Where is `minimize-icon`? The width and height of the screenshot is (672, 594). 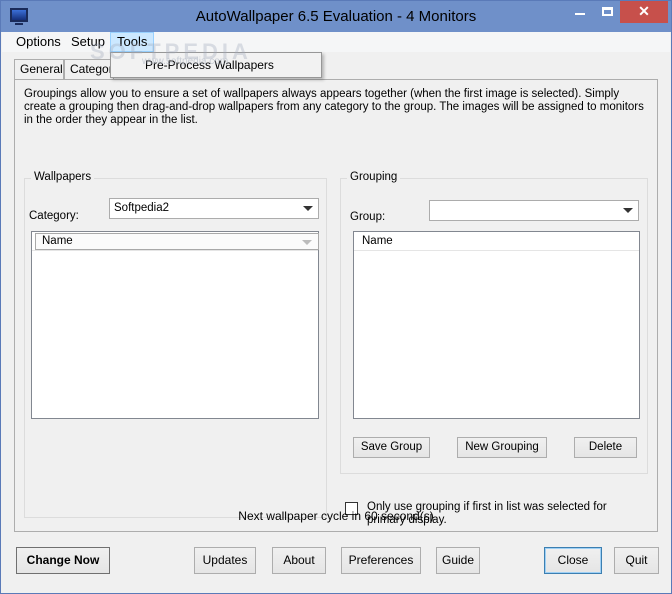 minimize-icon is located at coordinates (580, 14).